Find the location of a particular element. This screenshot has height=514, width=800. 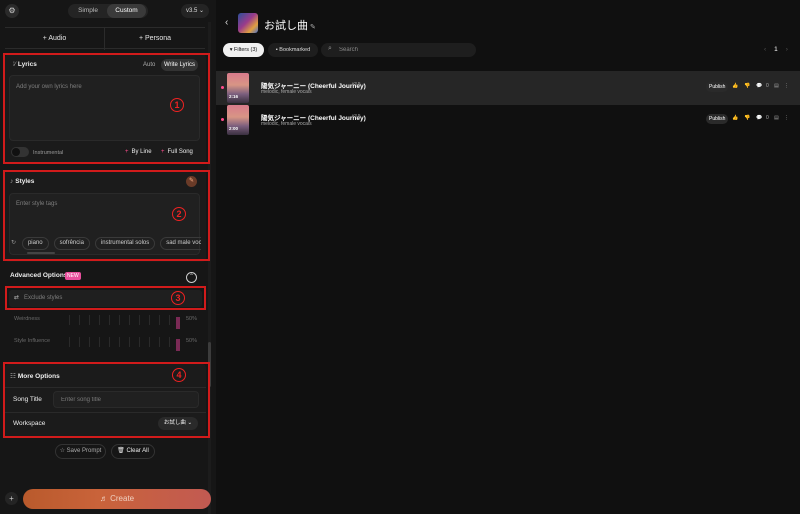

mode-toggle: Simple Custom is located at coordinates (108, 11).